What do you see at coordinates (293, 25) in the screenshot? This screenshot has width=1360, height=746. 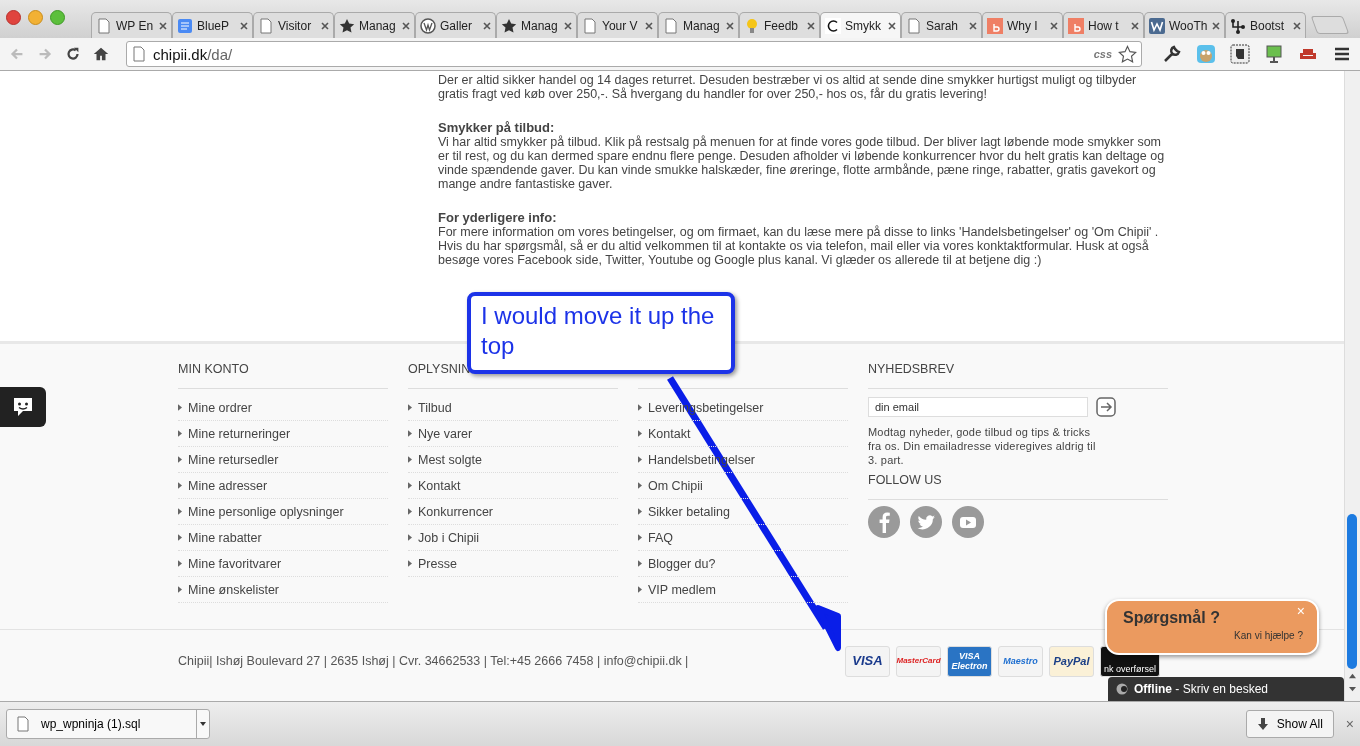 I see `browser-tab: Visitor` at bounding box center [293, 25].